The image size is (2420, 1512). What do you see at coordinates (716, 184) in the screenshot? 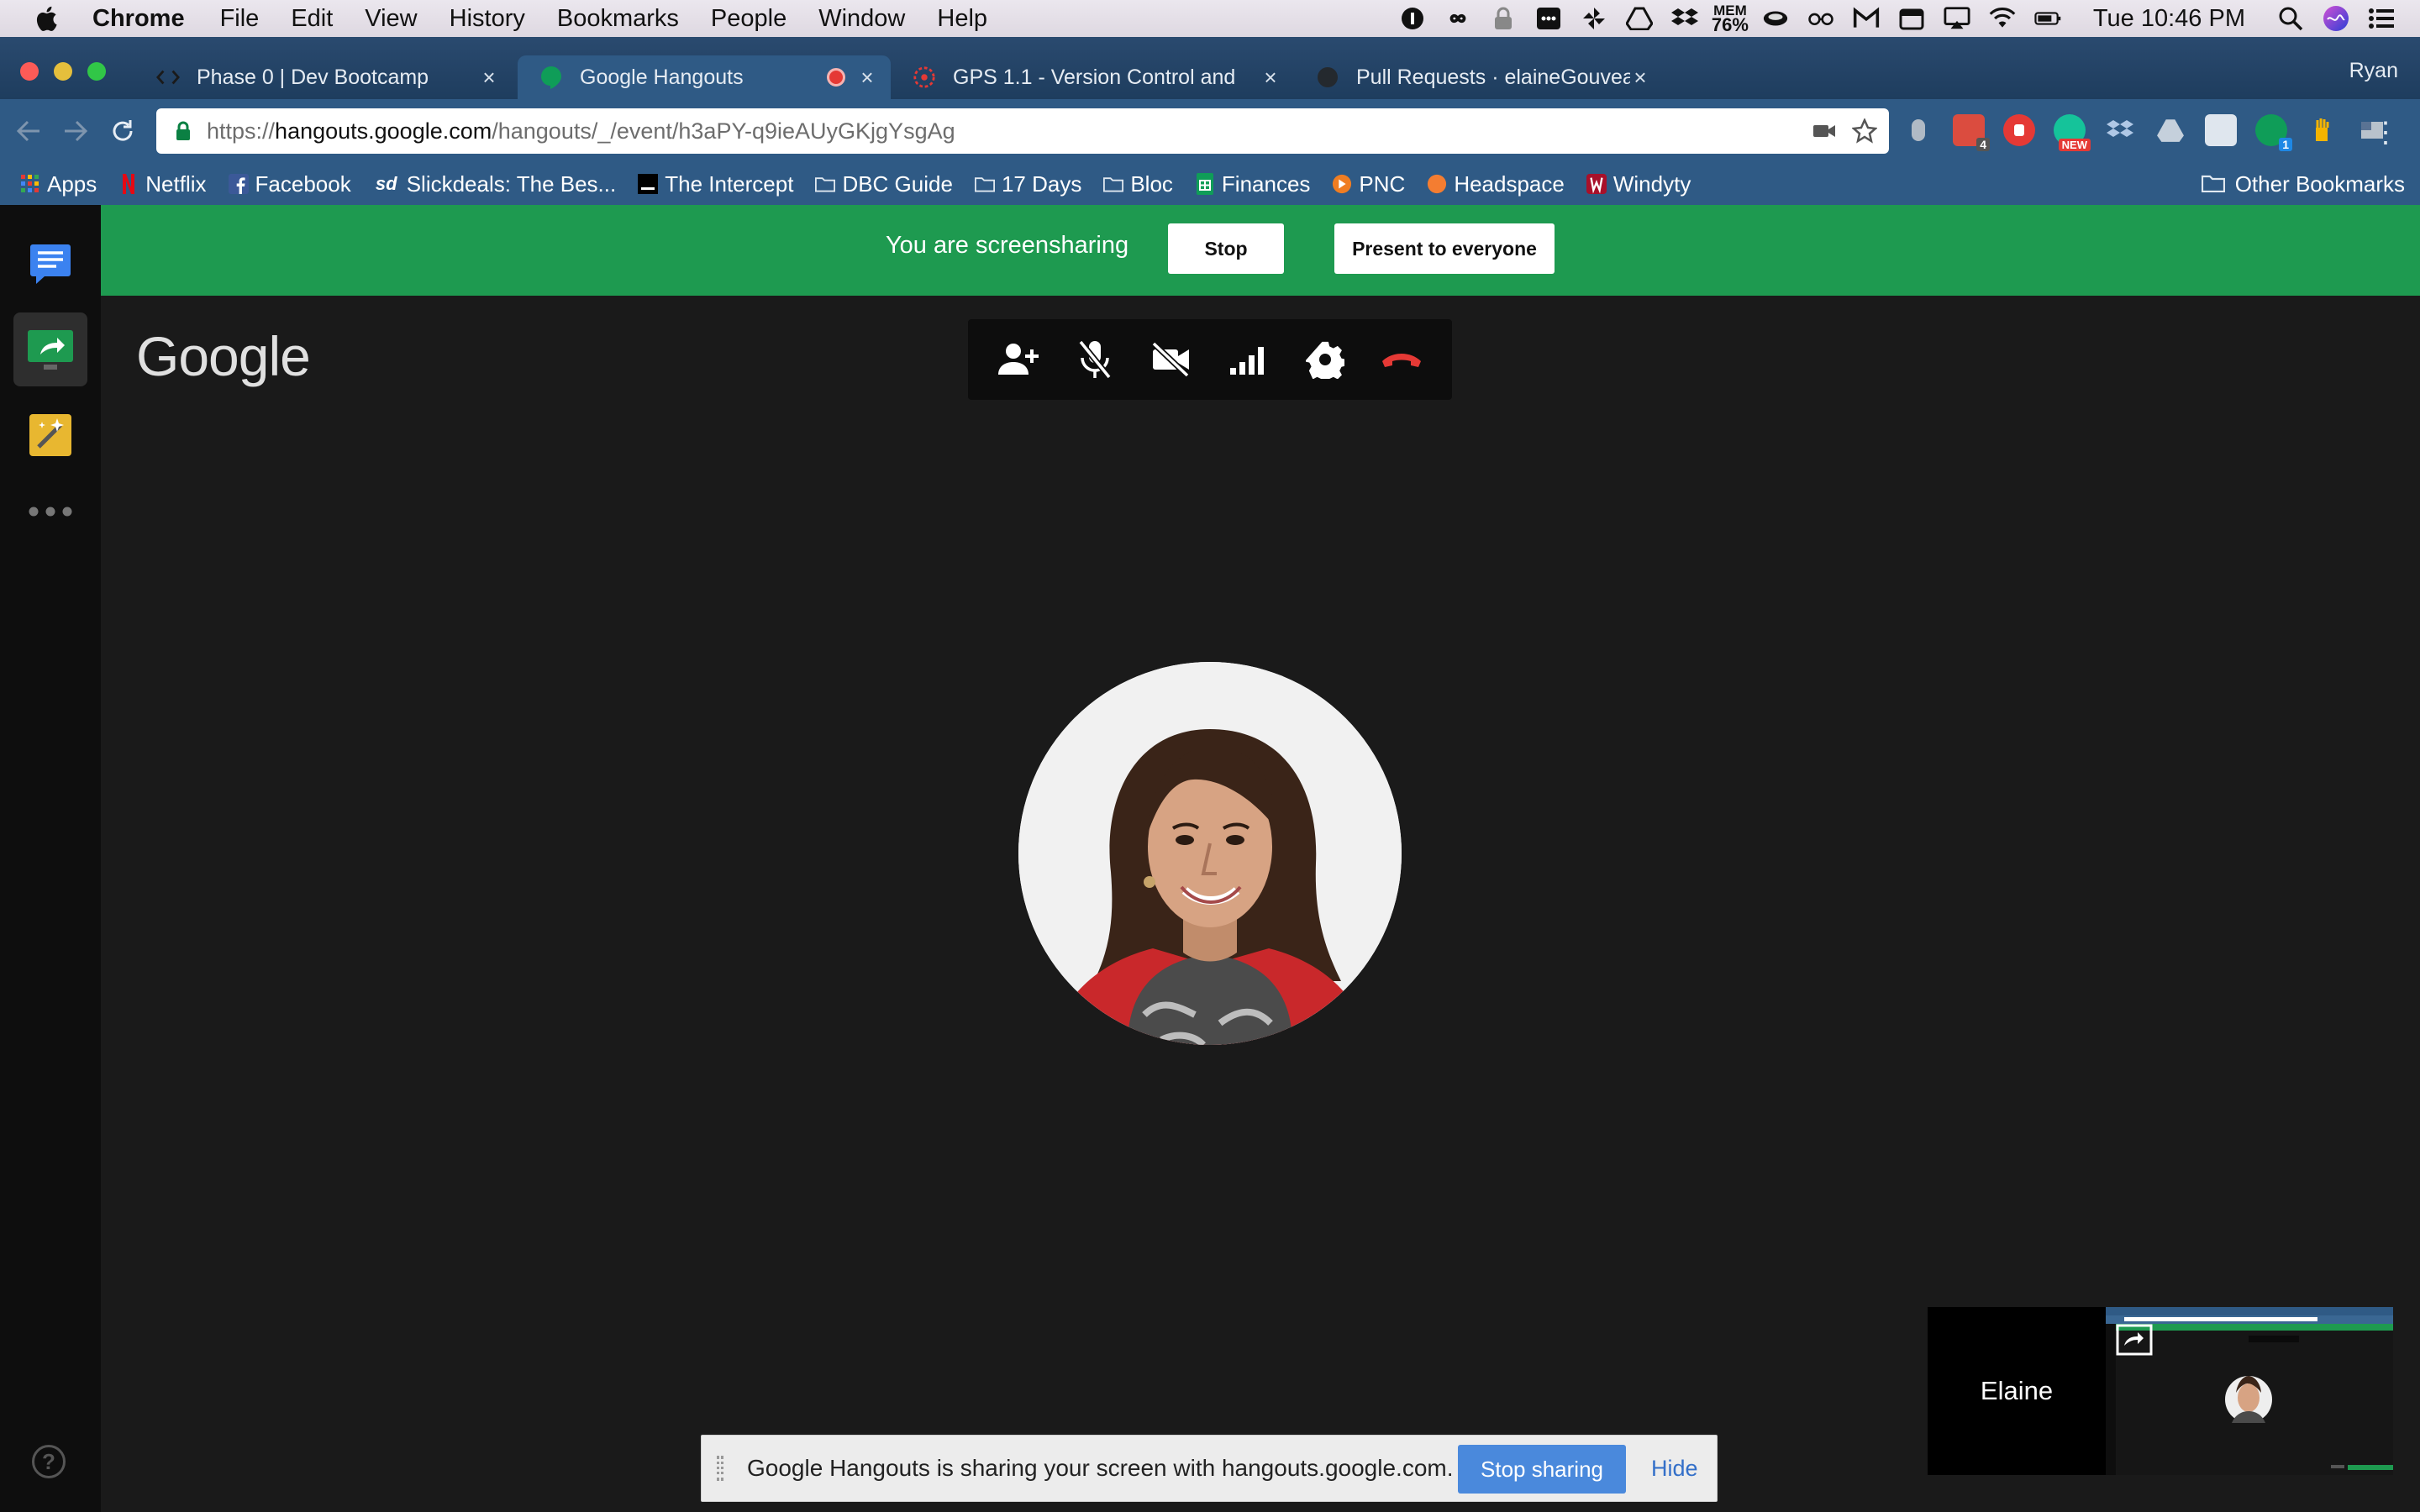
I see `bookmark-the-intercept: The Intercept` at bounding box center [716, 184].